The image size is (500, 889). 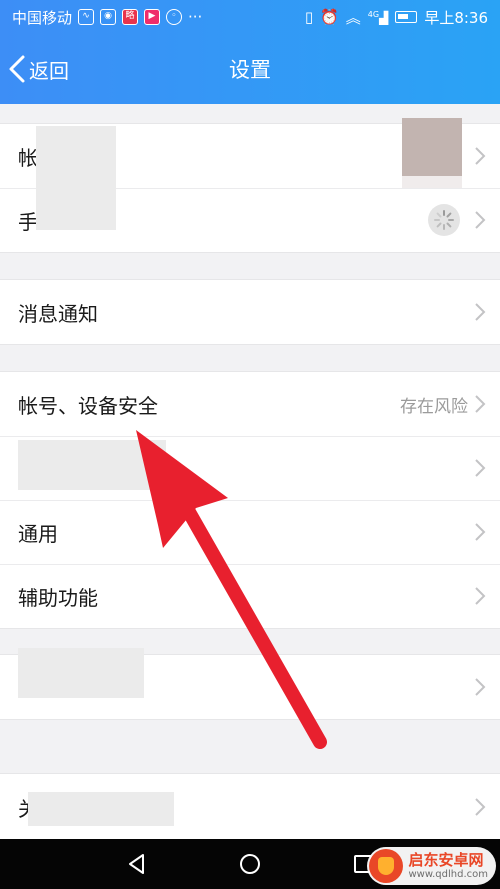 What do you see at coordinates (434, 406) in the screenshot?
I see `risk-status: 存在风险` at bounding box center [434, 406].